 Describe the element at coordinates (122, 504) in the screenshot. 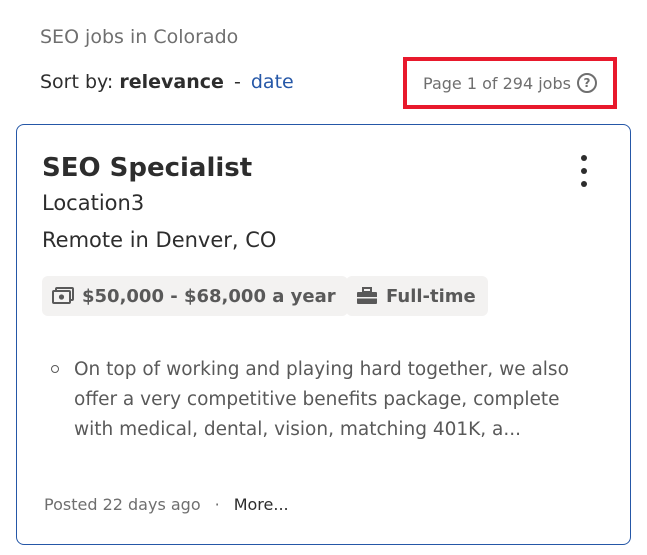

I see `posted-date: Posted 22 days ago` at that location.